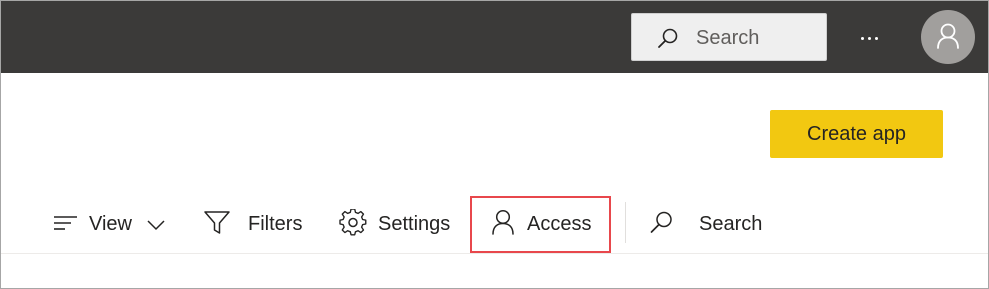 The width and height of the screenshot is (989, 289). I want to click on gear-icon, so click(353, 222).